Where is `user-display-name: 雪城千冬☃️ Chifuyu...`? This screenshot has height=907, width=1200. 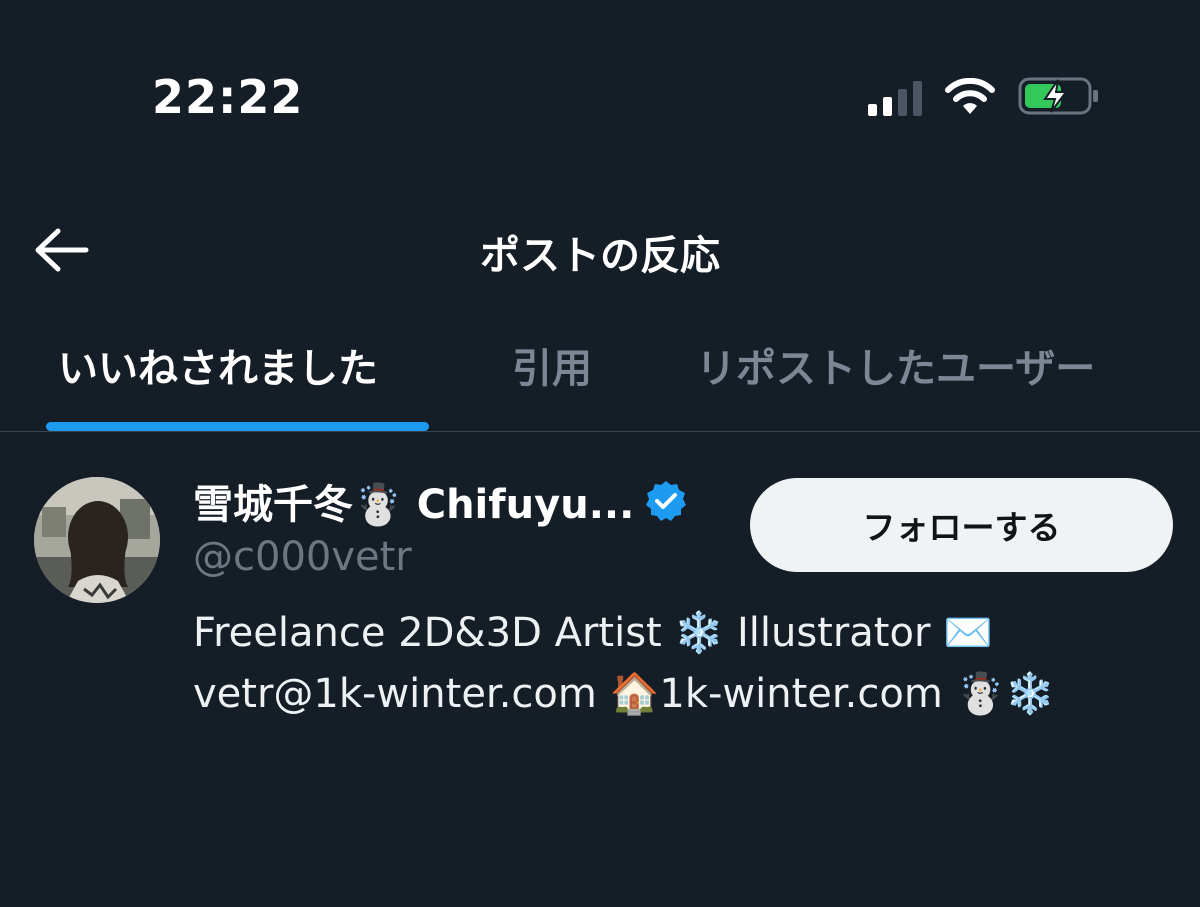 user-display-name: 雪城千冬☃️ Chifuyu... is located at coordinates (414, 505).